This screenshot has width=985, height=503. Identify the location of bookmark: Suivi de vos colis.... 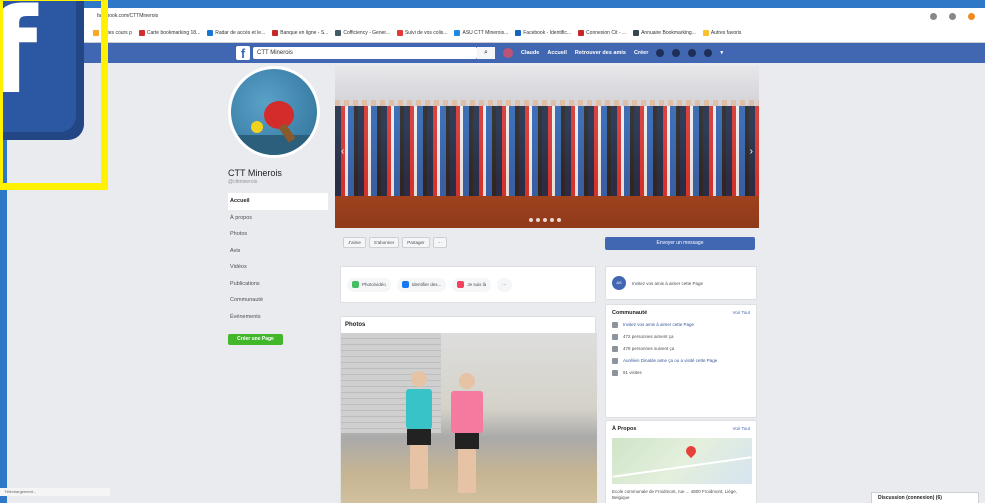
(421, 33).